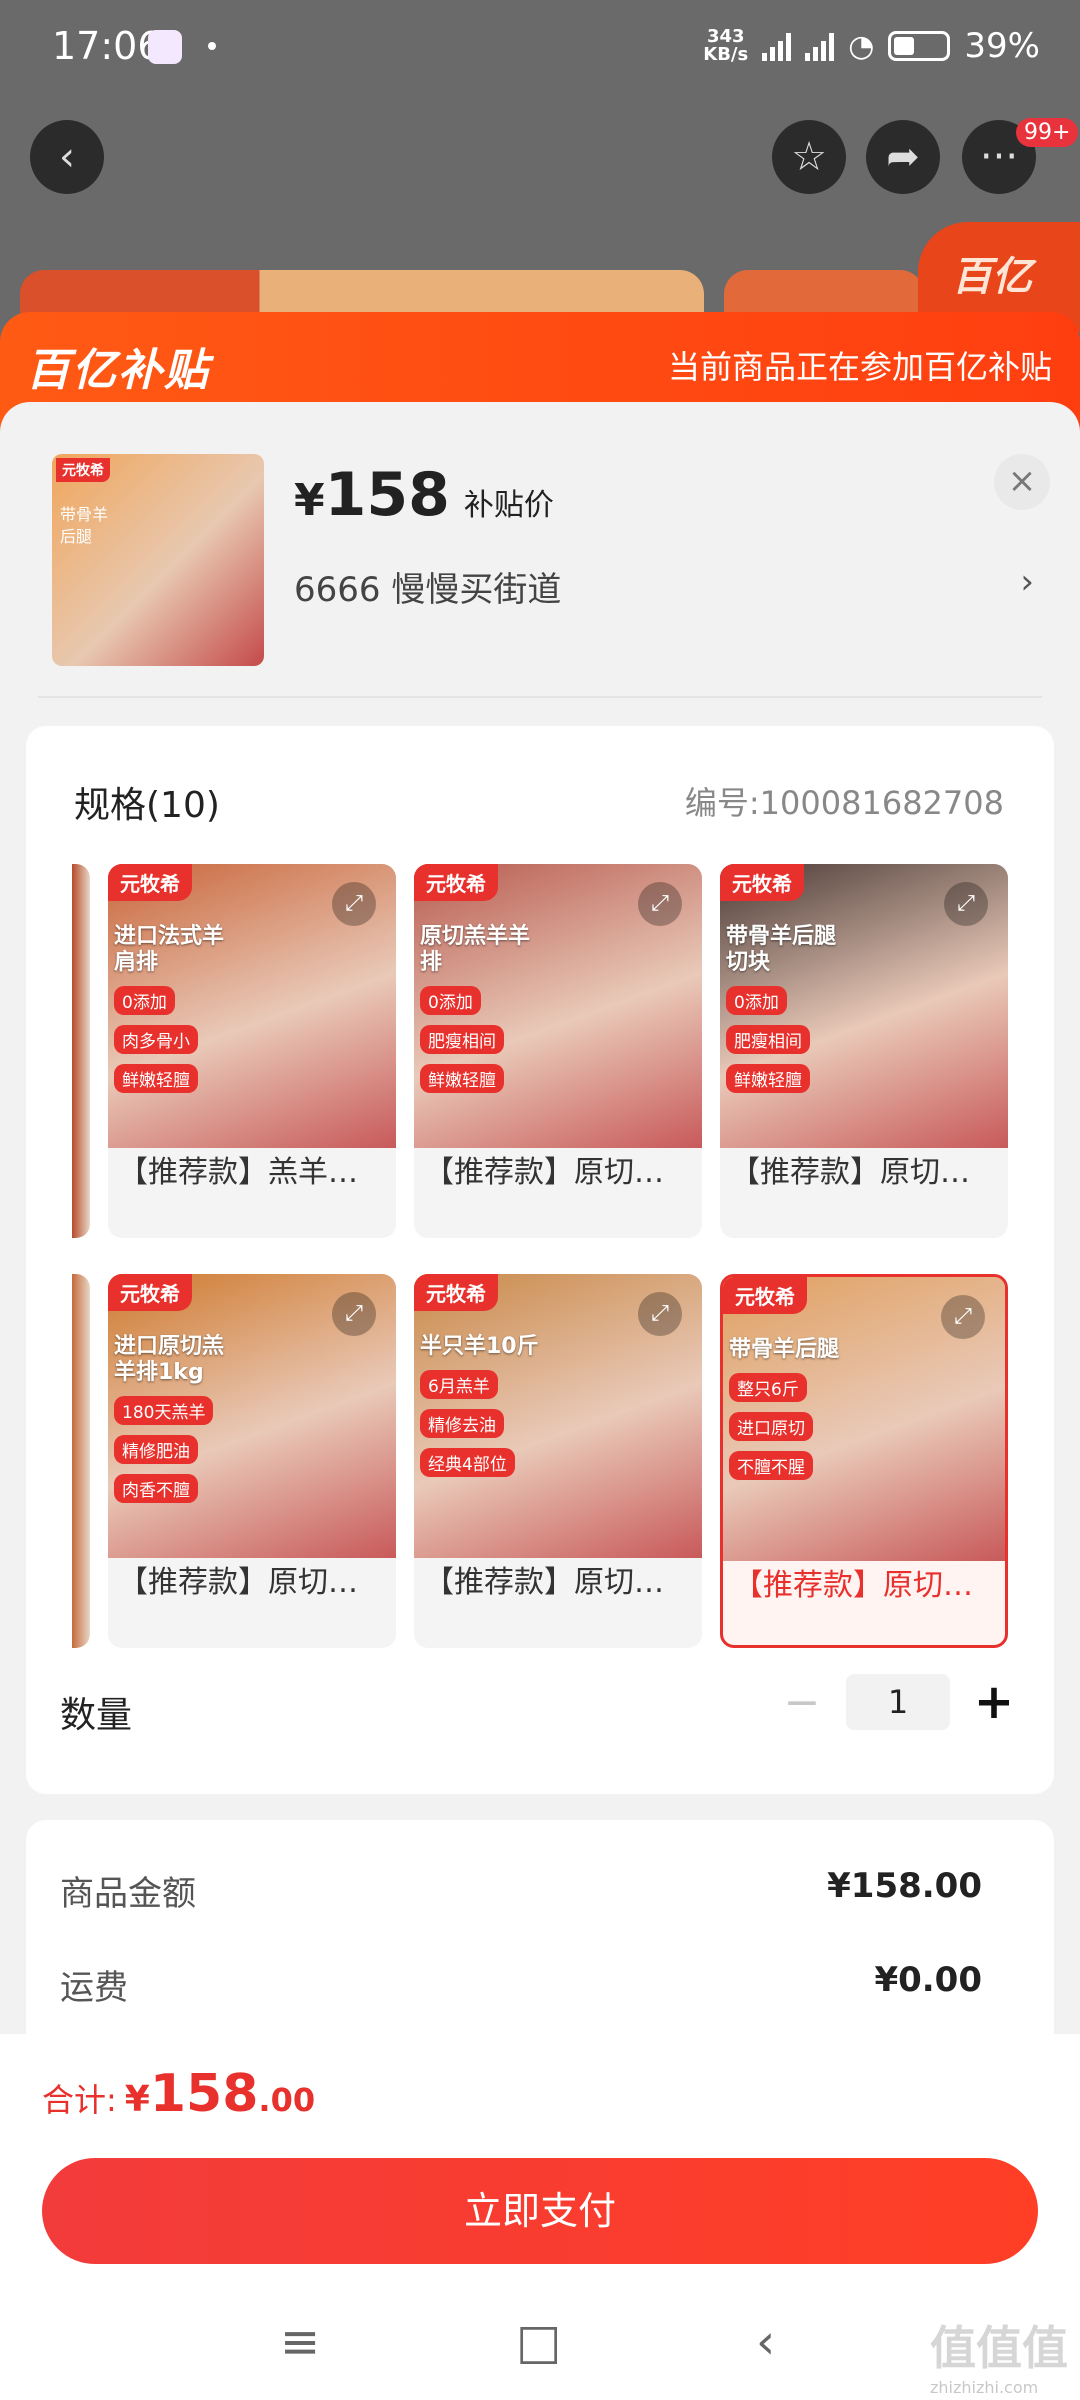 Image resolution: width=1080 pixels, height=2400 pixels. What do you see at coordinates (984, 2387) in the screenshot?
I see `watermark-sub: zhizhizhi.com` at bounding box center [984, 2387].